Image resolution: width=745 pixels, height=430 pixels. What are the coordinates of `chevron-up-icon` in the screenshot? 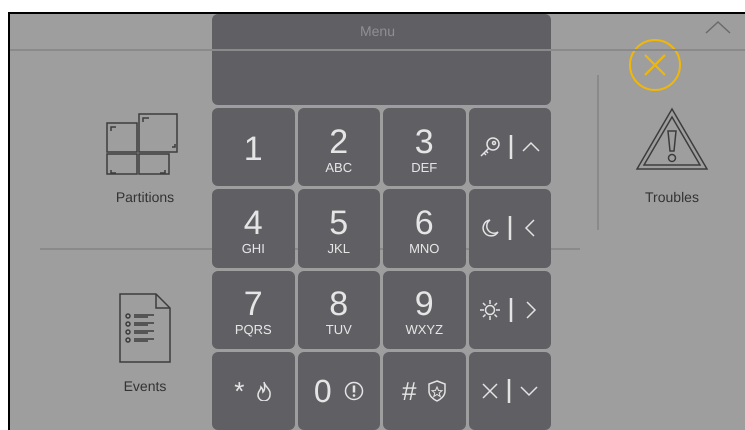 It's located at (718, 27).